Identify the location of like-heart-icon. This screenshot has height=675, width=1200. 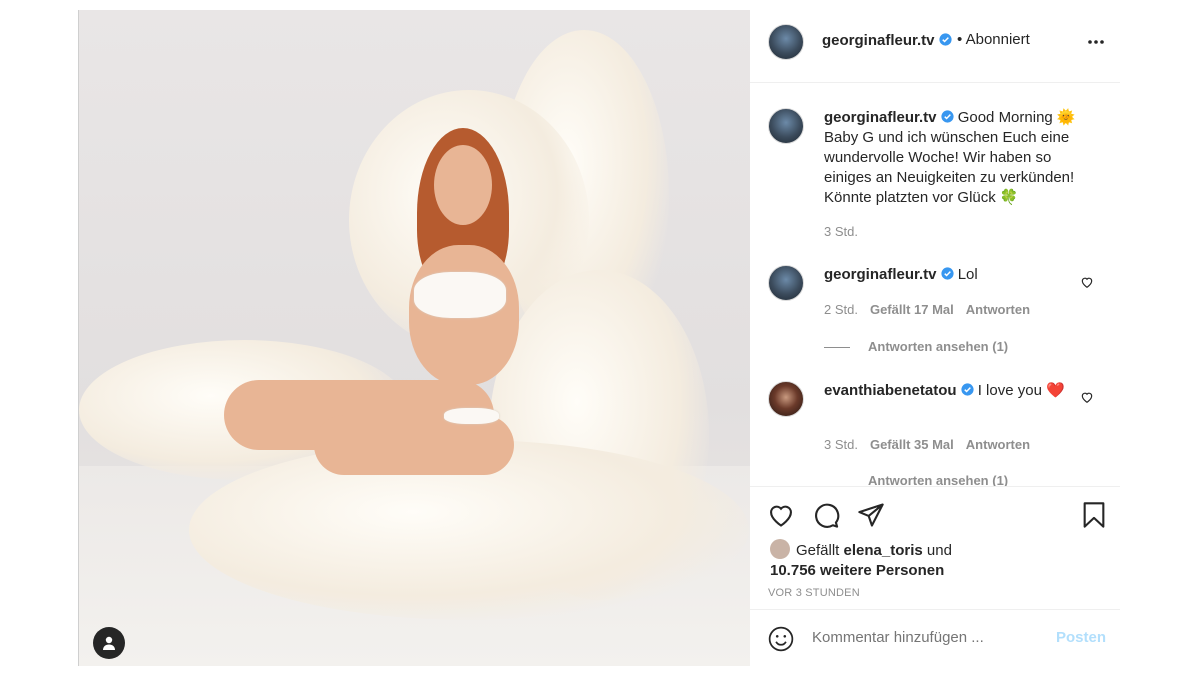
(781, 515).